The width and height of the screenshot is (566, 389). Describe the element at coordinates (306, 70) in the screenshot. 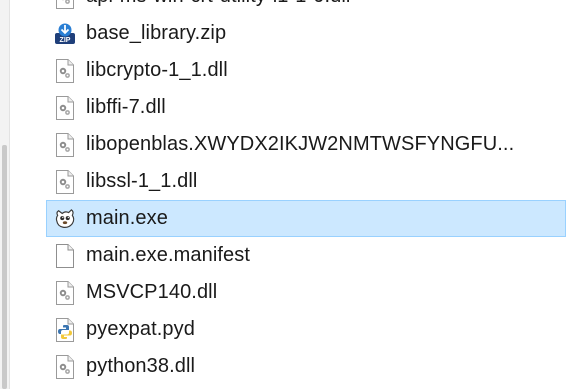

I see `file-row: libcrypto-1_1.dll` at that location.